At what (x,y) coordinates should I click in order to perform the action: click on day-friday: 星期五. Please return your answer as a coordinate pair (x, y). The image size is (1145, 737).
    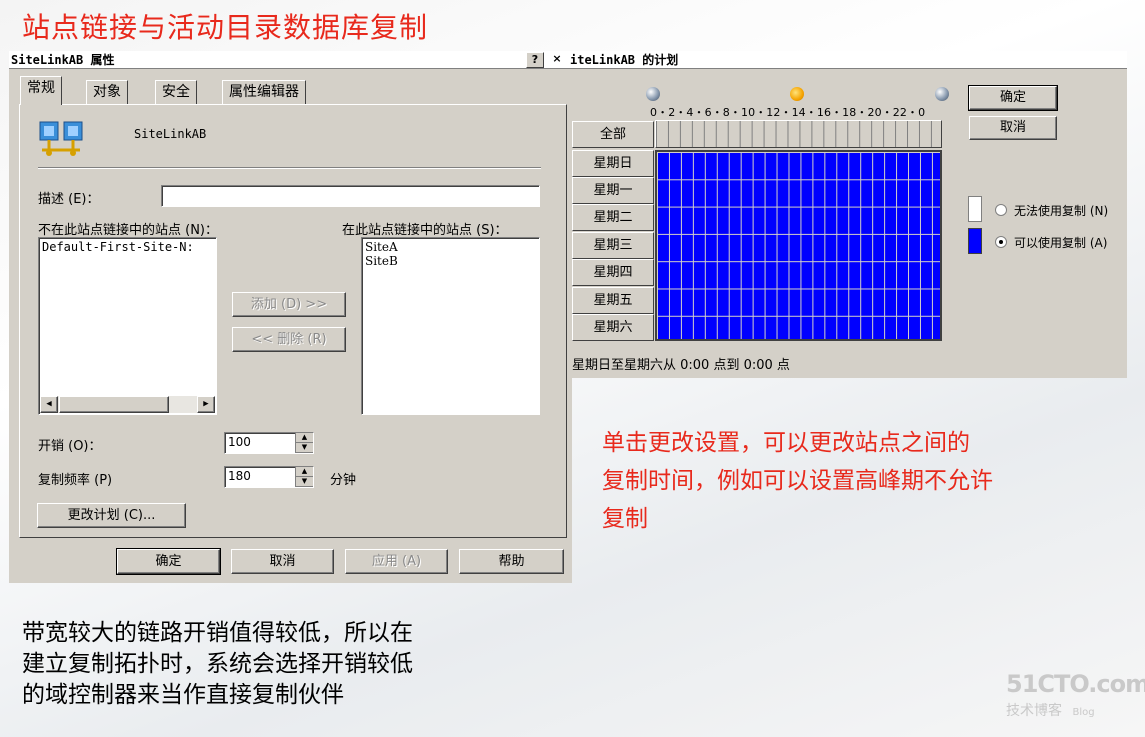
    Looking at the image, I should click on (613, 300).